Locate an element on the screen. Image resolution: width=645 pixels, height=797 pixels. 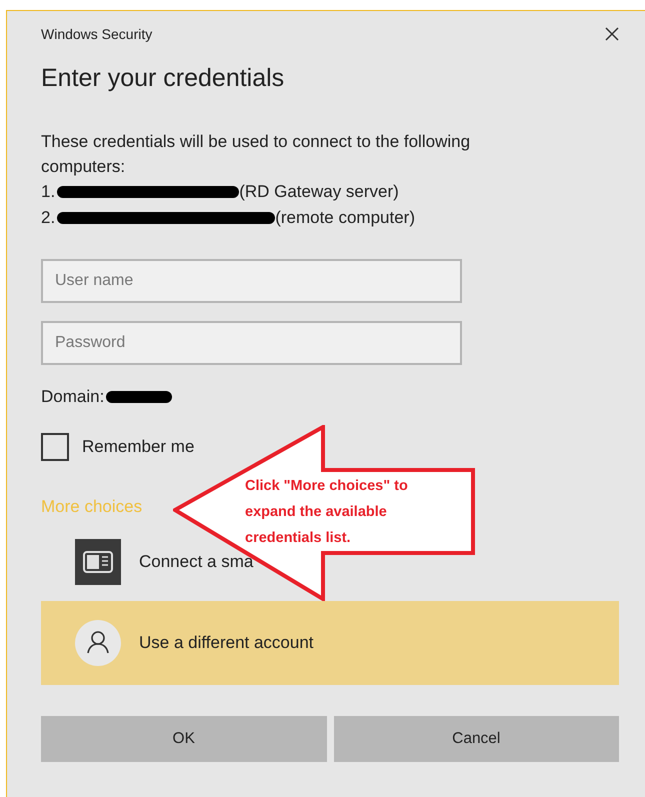
redaction-bar is located at coordinates (139, 397).